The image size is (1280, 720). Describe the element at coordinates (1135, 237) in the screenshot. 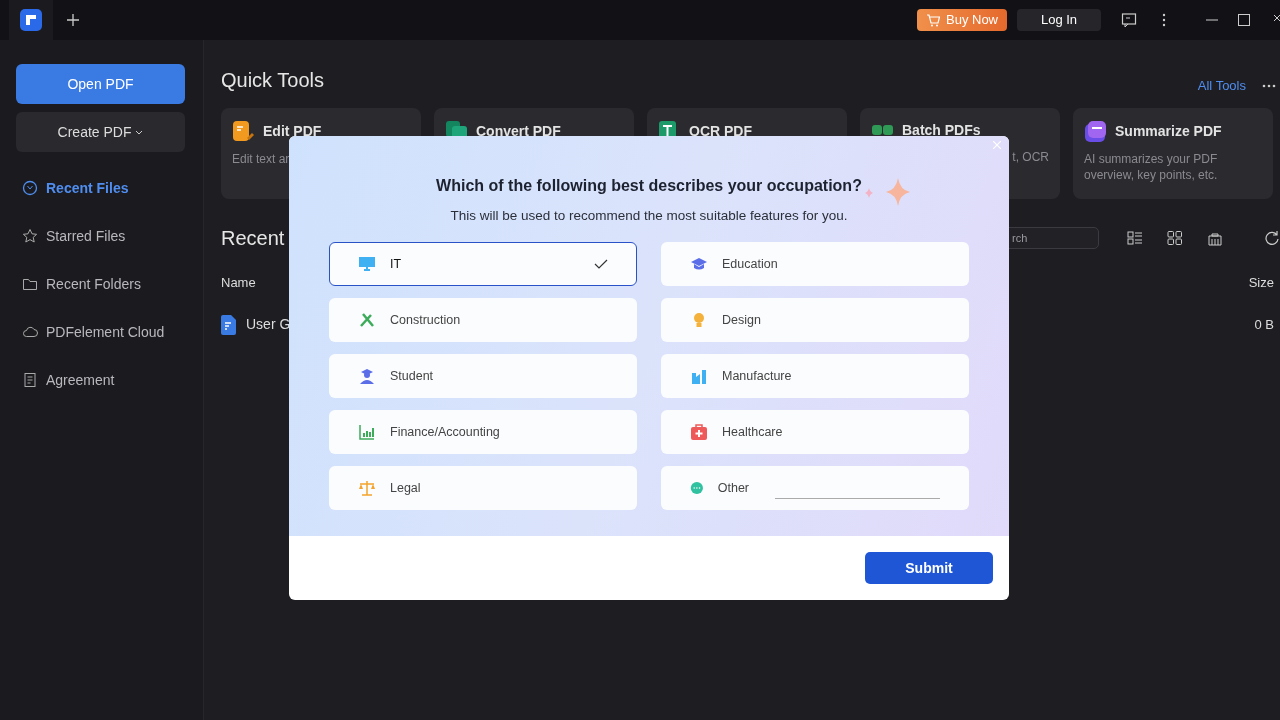

I see `list-view-icon` at that location.